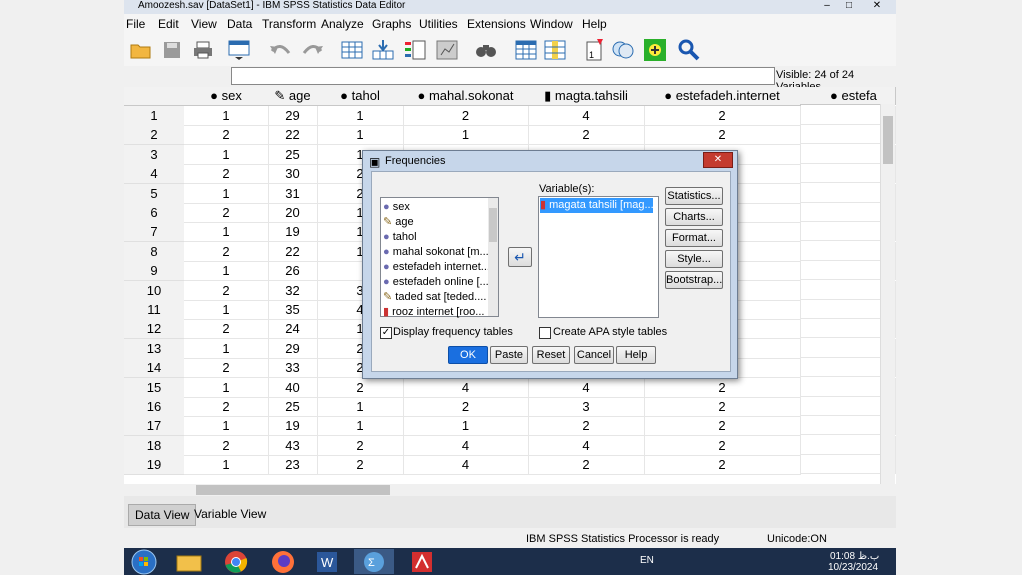 The height and width of the screenshot is (575, 1022). Describe the element at coordinates (503, 76) in the screenshot. I see `cell-editor-input` at that location.